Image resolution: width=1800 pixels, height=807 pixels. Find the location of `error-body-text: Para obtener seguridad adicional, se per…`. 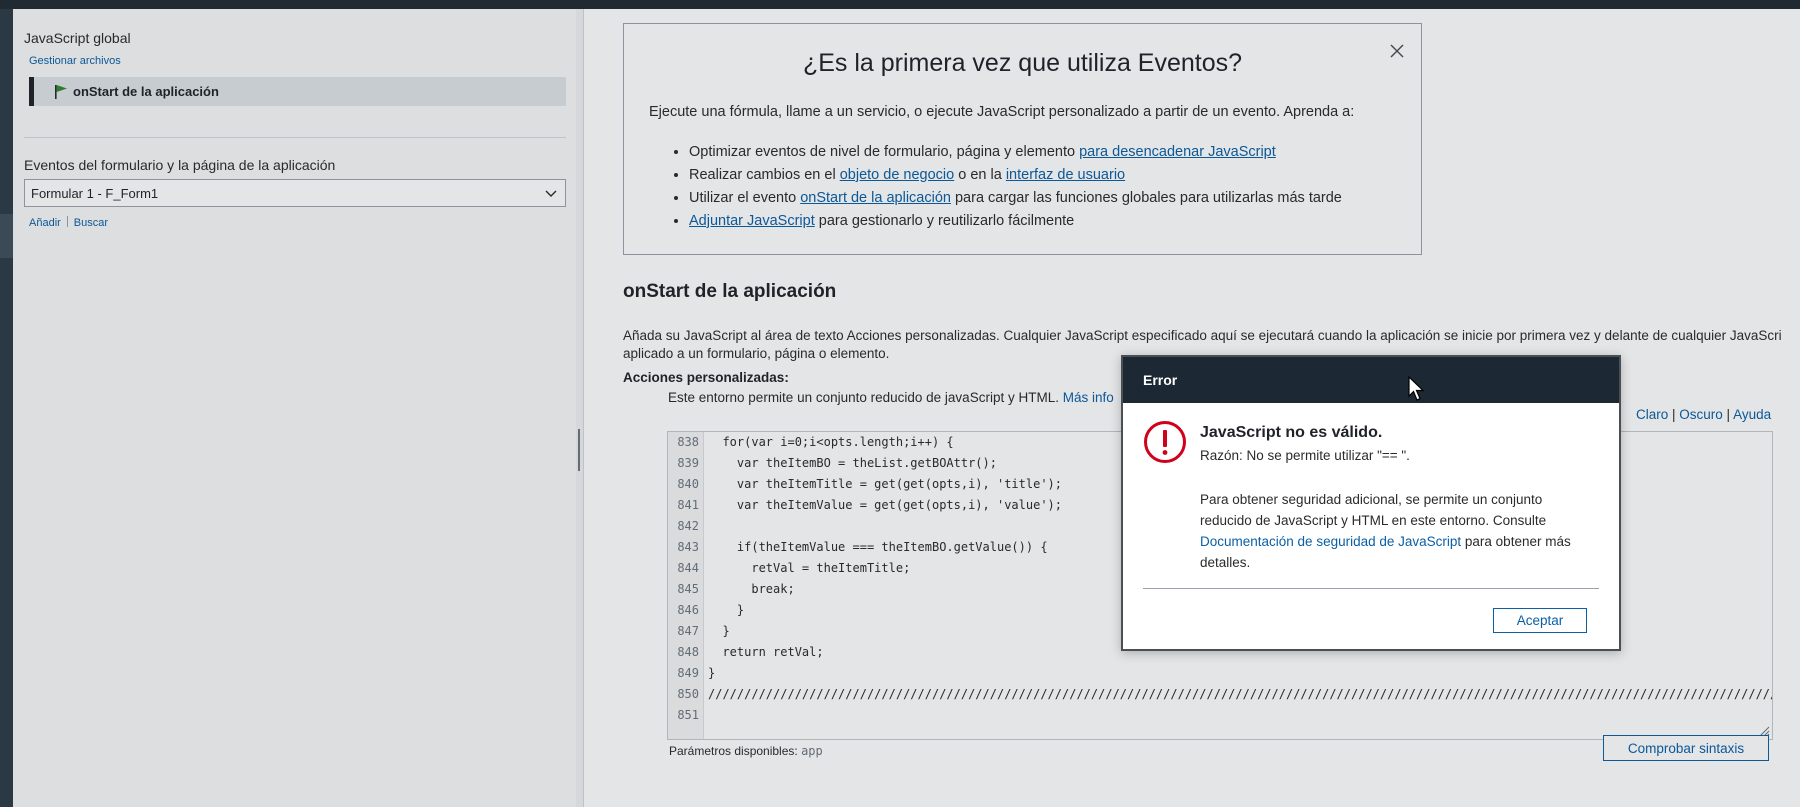

error-body-text: Para obtener seguridad adicional, se per… is located at coordinates (1373, 510).